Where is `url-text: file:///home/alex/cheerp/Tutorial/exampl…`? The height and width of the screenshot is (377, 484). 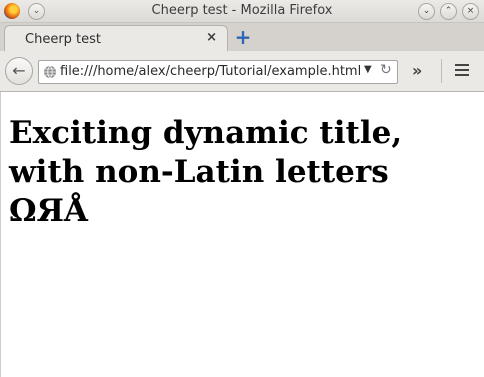 url-text: file:///home/alex/cheerp/Tutorial/exampl… is located at coordinates (210, 71).